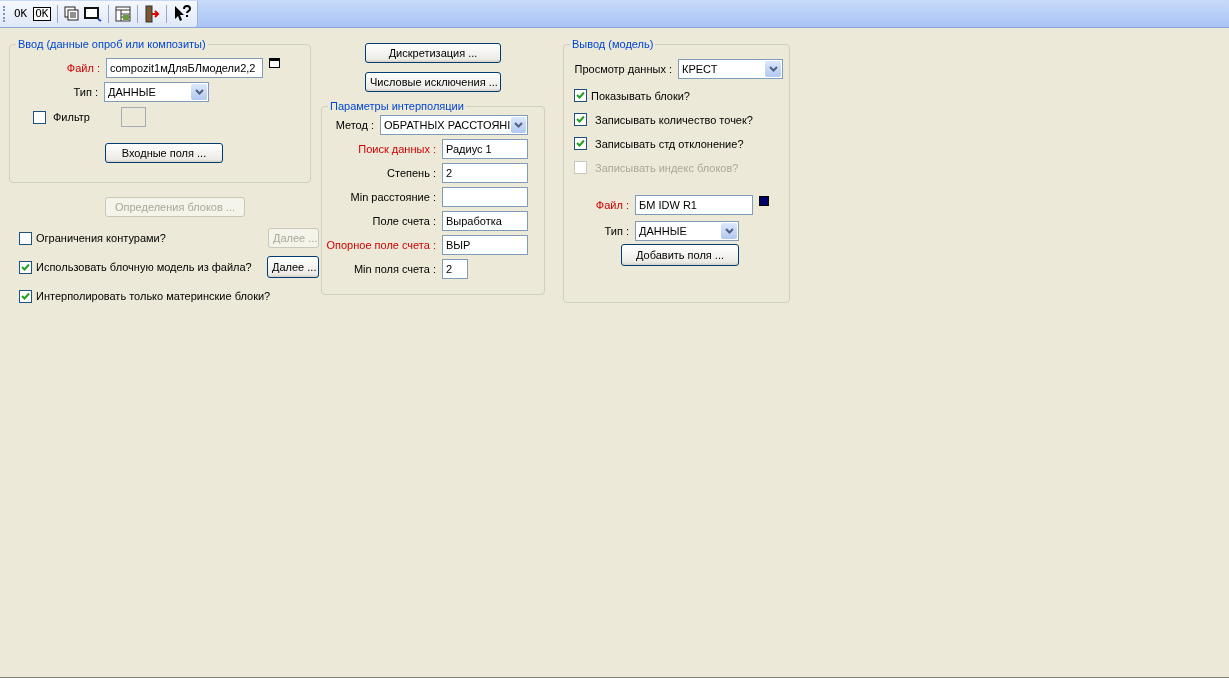 This screenshot has height=678, width=1229. I want to click on group-title: Параметры интерполяции, so click(397, 106).